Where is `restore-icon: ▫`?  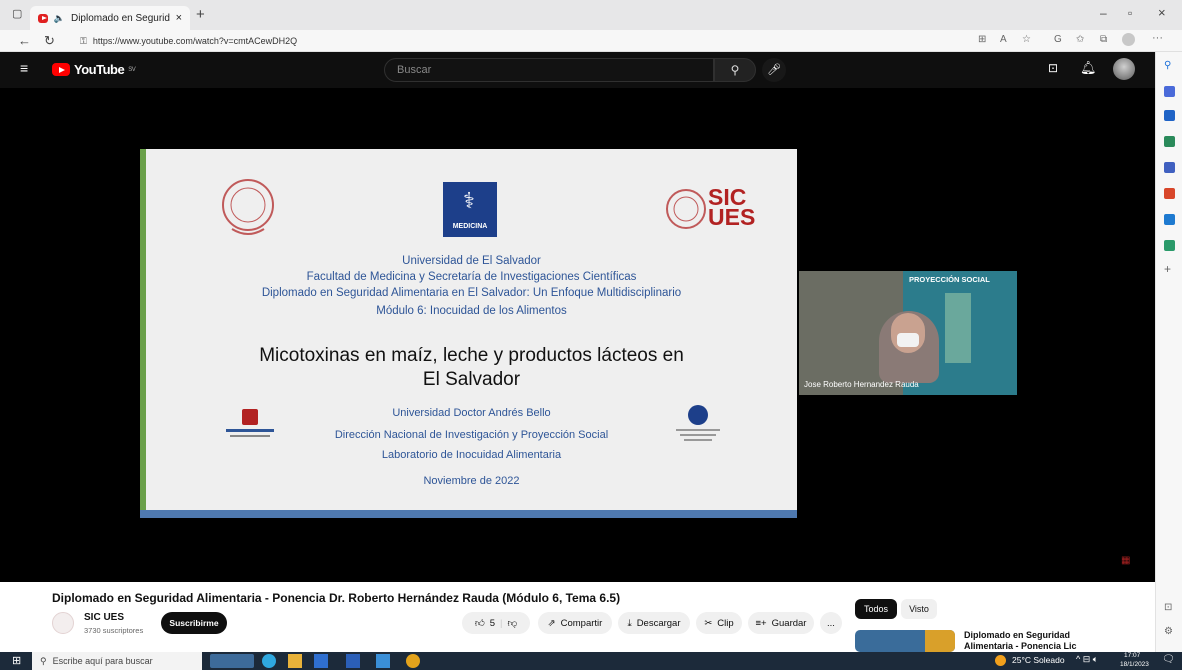 restore-icon: ▫ is located at coordinates (1130, 13).